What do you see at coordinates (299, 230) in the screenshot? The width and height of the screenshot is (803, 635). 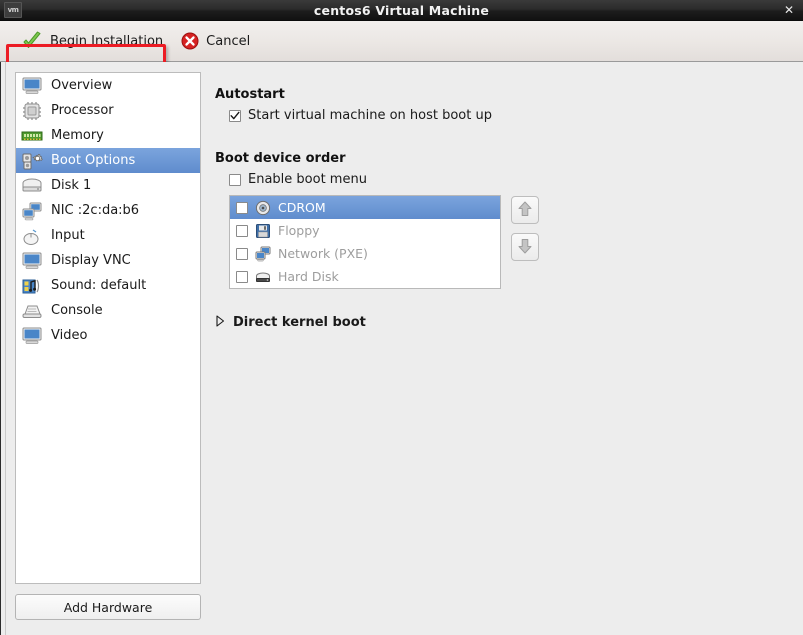 I see `boot-device-label: Floppy` at bounding box center [299, 230].